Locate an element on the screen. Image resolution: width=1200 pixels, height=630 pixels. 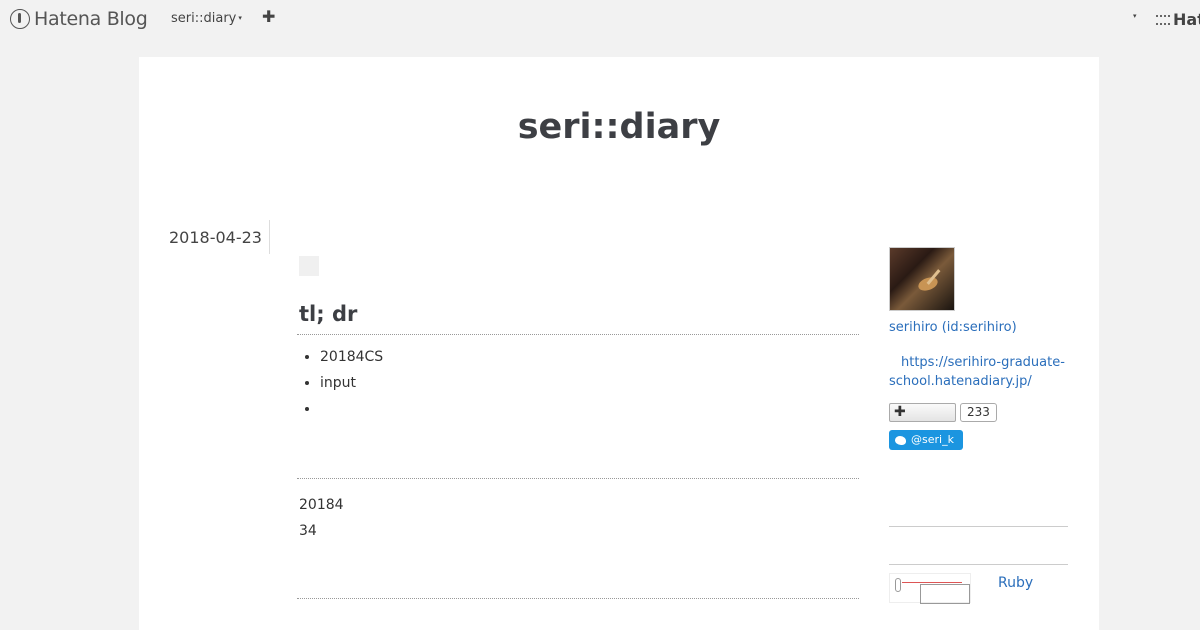
diagram-box-shape is located at coordinates (945, 594).